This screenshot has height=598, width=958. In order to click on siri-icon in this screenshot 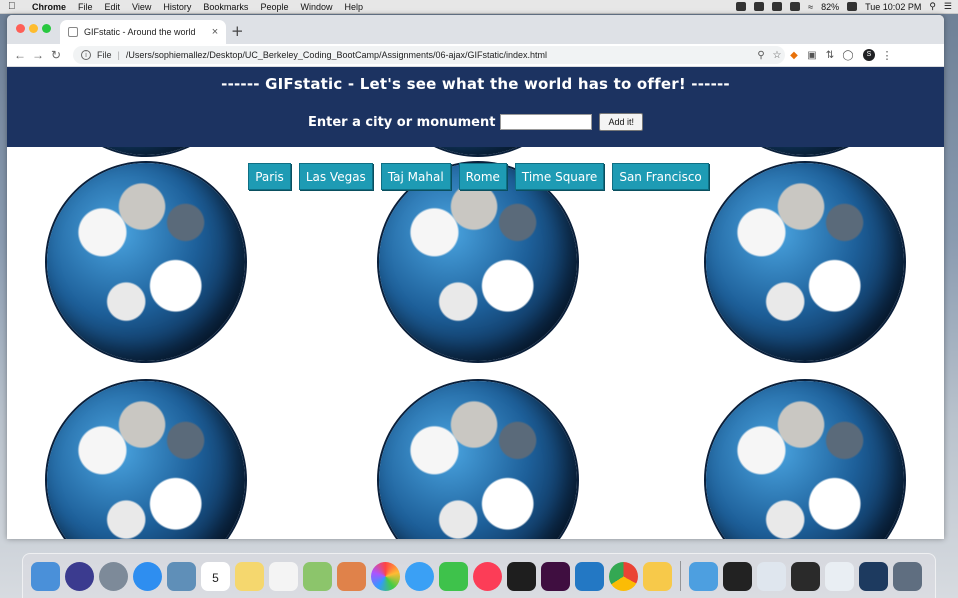, I will do `click(79, 576)`.